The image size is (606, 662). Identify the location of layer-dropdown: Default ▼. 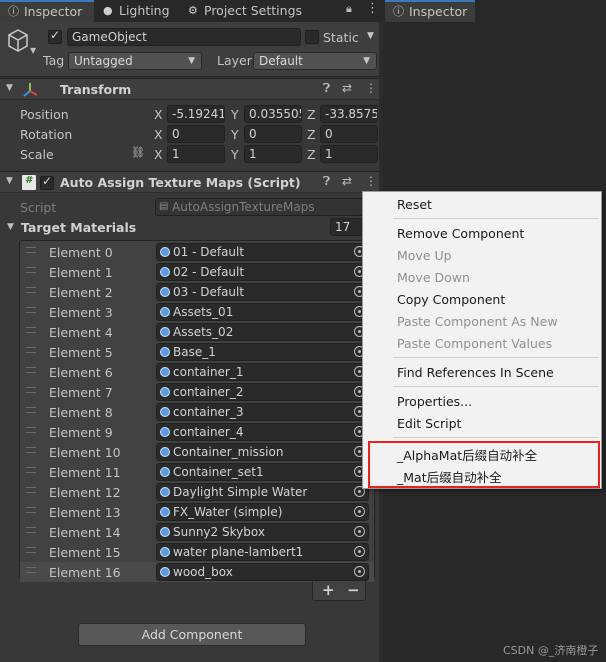
(315, 61).